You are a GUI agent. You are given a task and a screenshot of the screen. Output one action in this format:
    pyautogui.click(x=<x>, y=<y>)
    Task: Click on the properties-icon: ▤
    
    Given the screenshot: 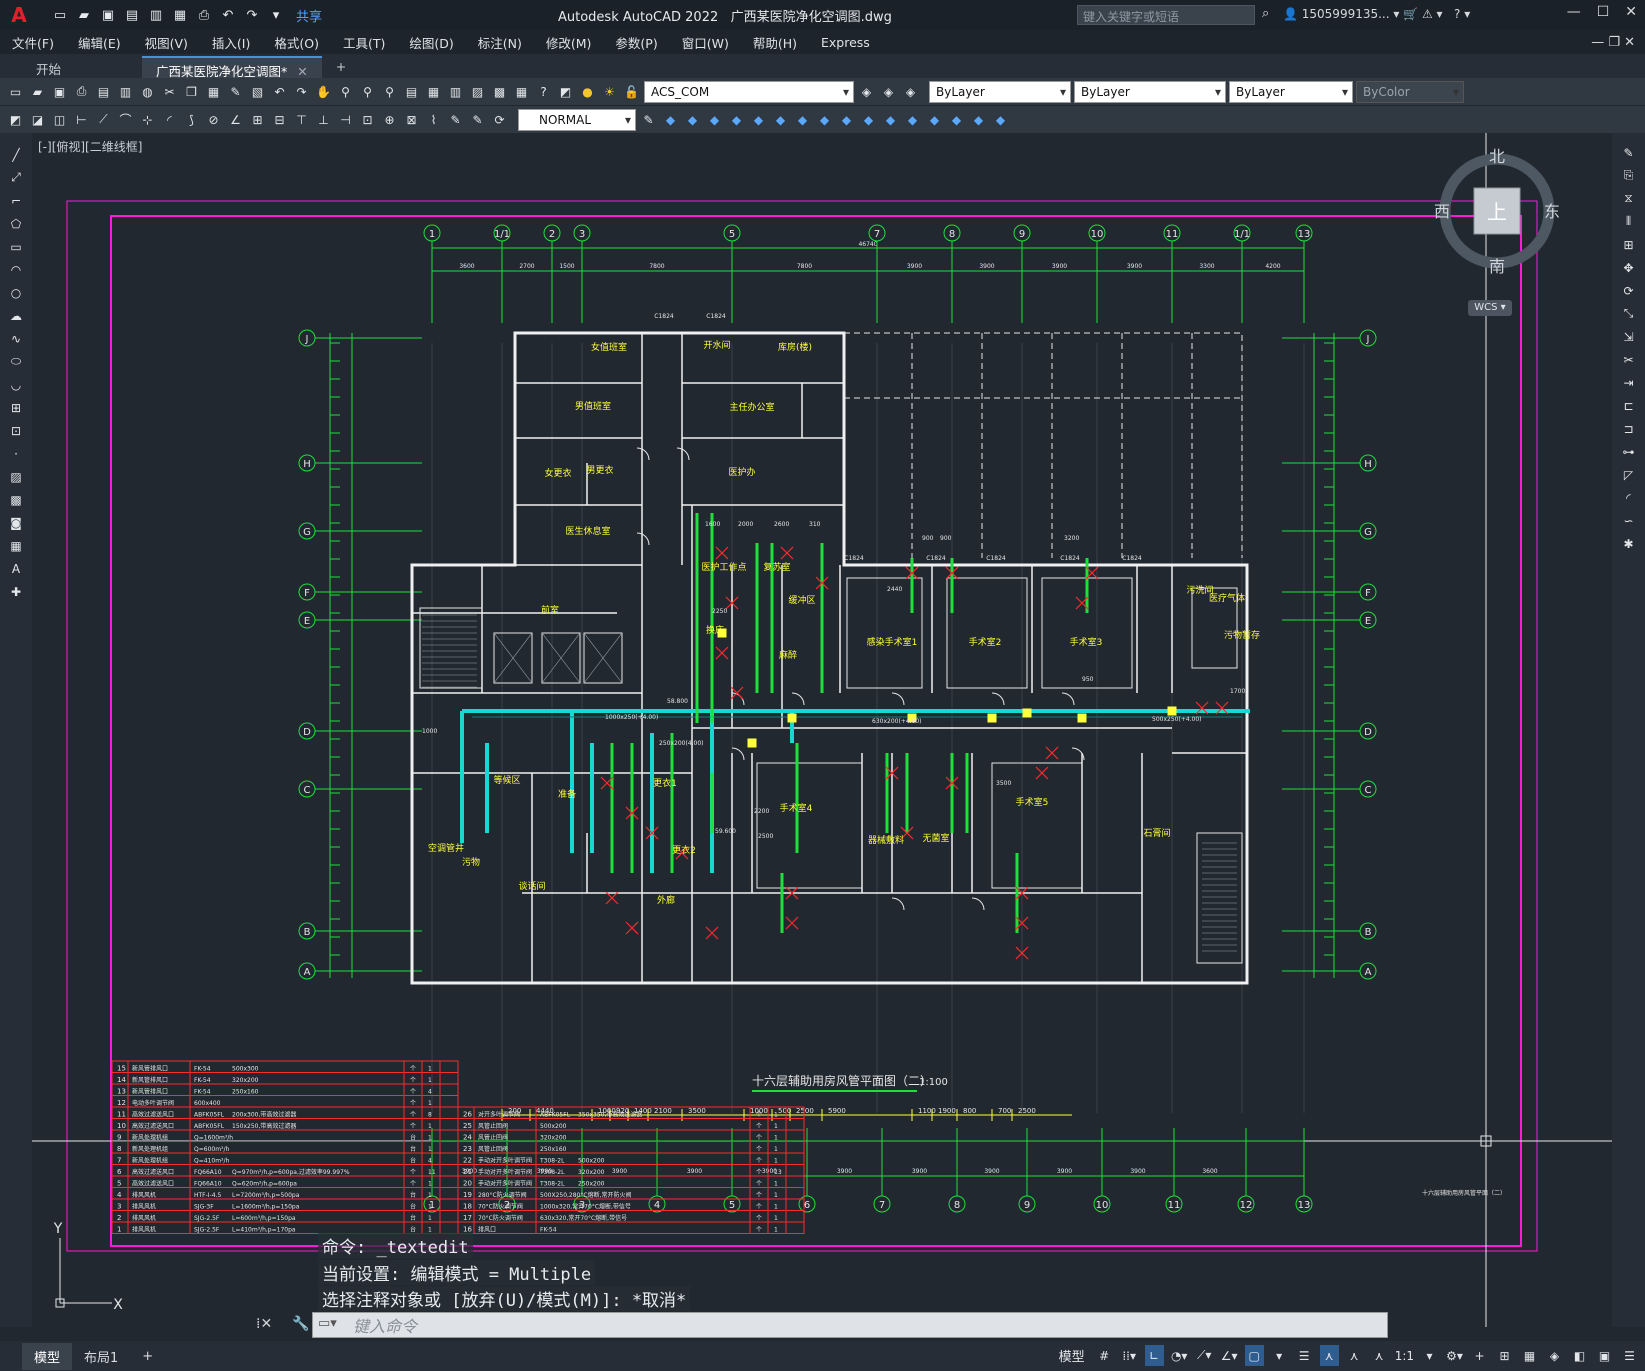 What is the action you would take?
    pyautogui.click(x=411, y=91)
    